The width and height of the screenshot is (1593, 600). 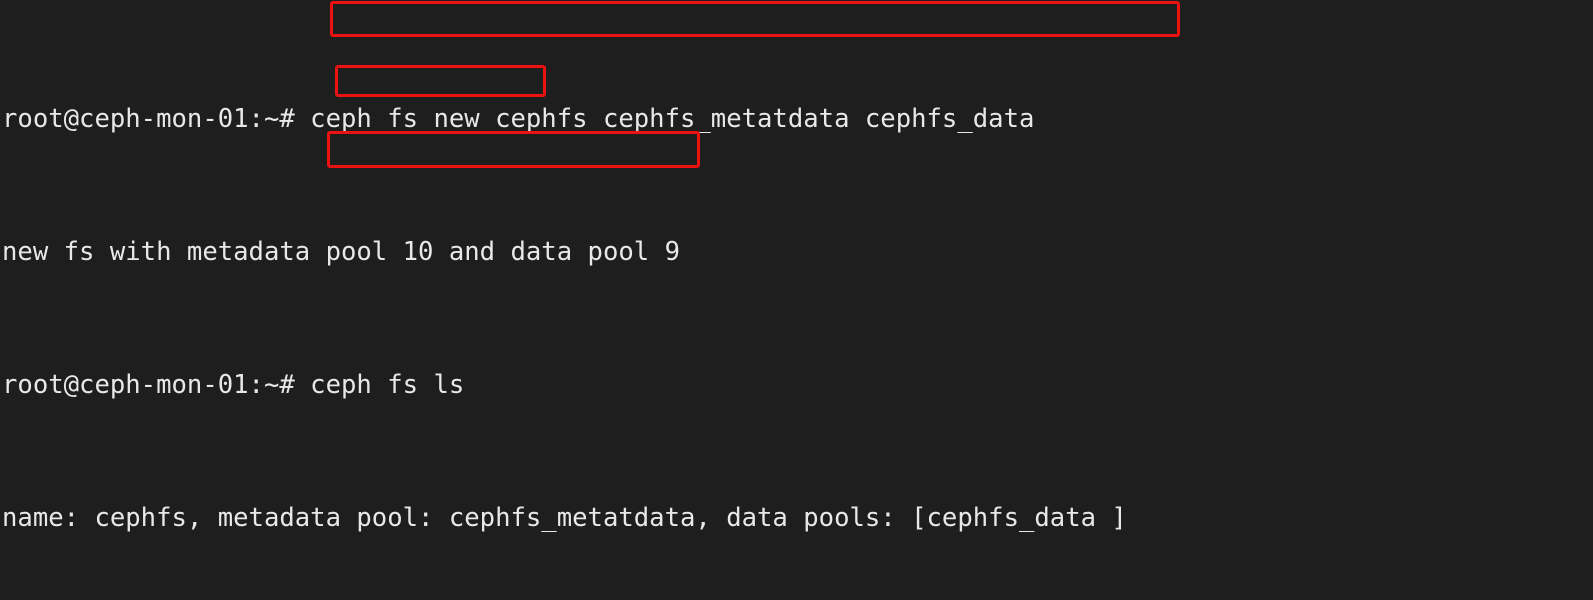 I want to click on line-text: root@ceph-mon-01:~# ceph fs ls, so click(x=233, y=385).